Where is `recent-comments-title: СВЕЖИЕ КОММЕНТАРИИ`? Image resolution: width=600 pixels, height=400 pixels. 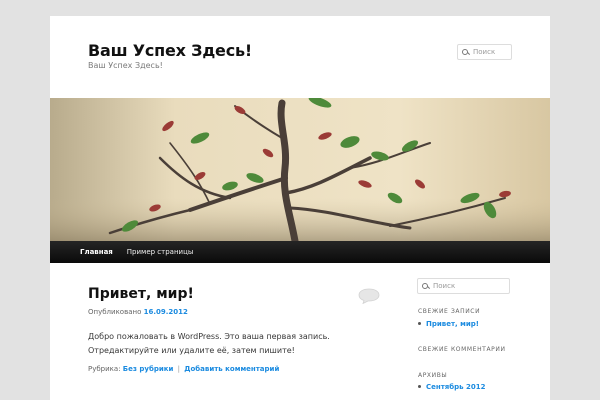
recent-comments-title: СВЕЖИЕ КОММЕНТАРИИ is located at coordinates (462, 349).